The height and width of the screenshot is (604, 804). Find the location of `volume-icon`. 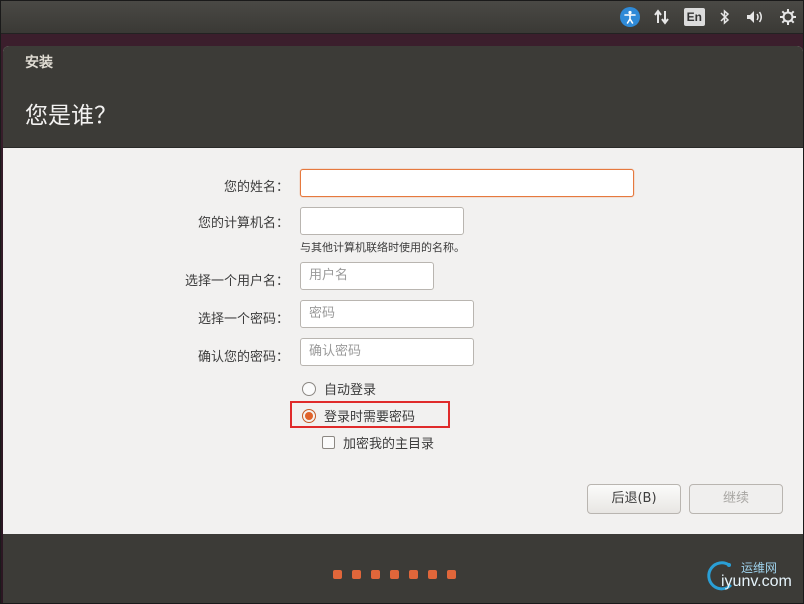

volume-icon is located at coordinates (755, 17).